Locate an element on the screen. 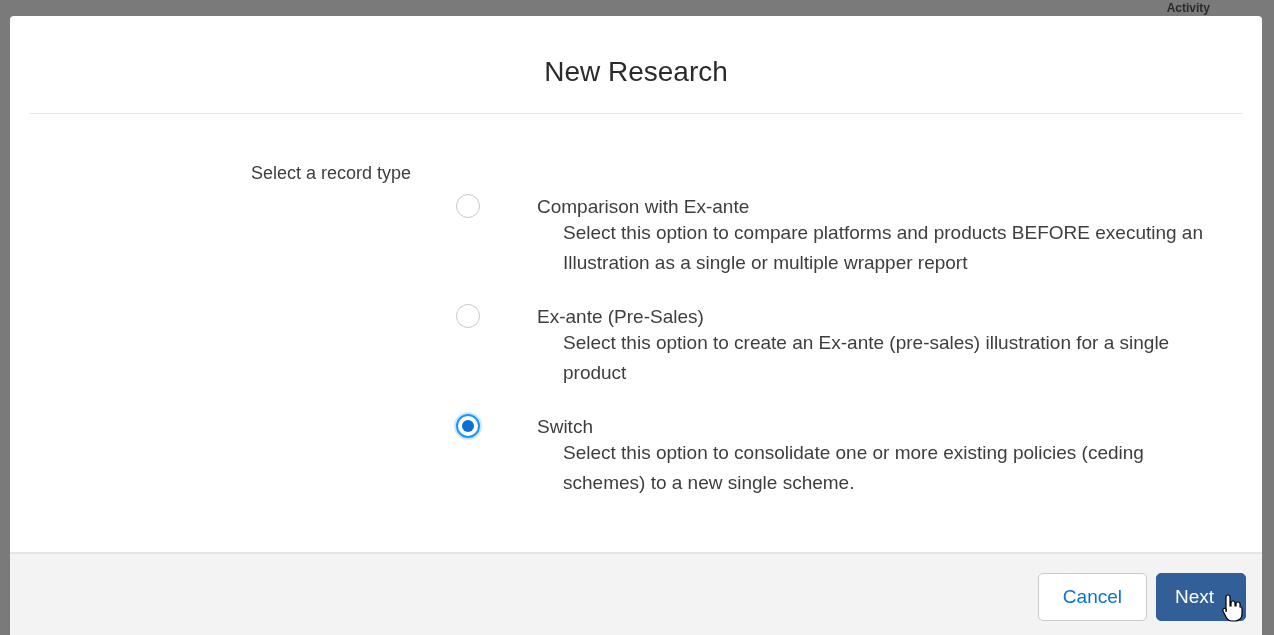  option-description: Select this option to consolidate one or more existing policies (ceding schemes) to a new single scheme. is located at coordinates (854, 468).